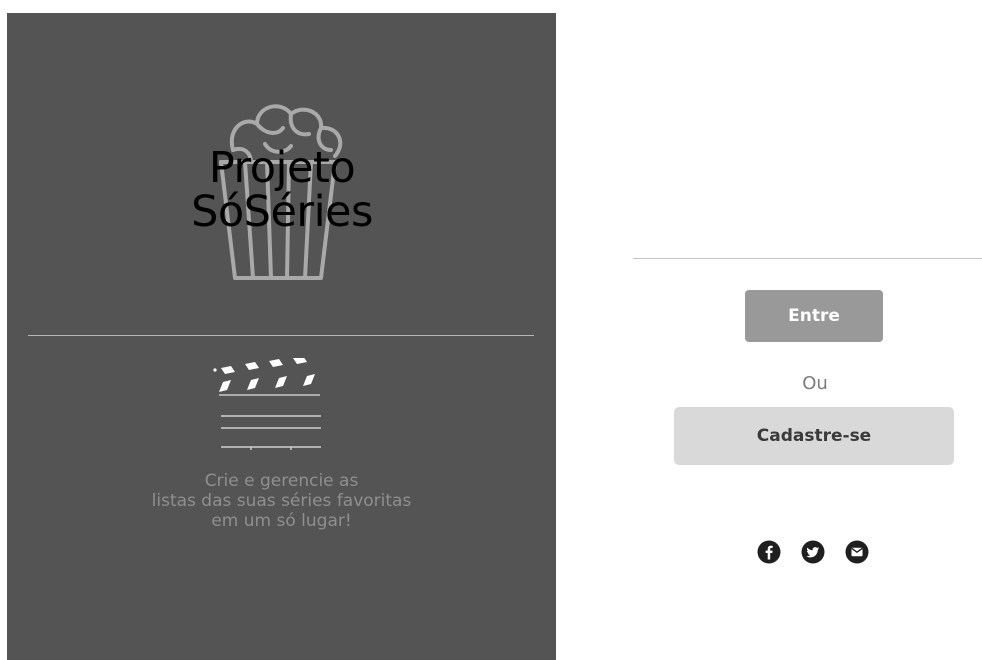 The image size is (982, 660). What do you see at coordinates (281, 521) in the screenshot?
I see `tagline-line3: em um só lugar!` at bounding box center [281, 521].